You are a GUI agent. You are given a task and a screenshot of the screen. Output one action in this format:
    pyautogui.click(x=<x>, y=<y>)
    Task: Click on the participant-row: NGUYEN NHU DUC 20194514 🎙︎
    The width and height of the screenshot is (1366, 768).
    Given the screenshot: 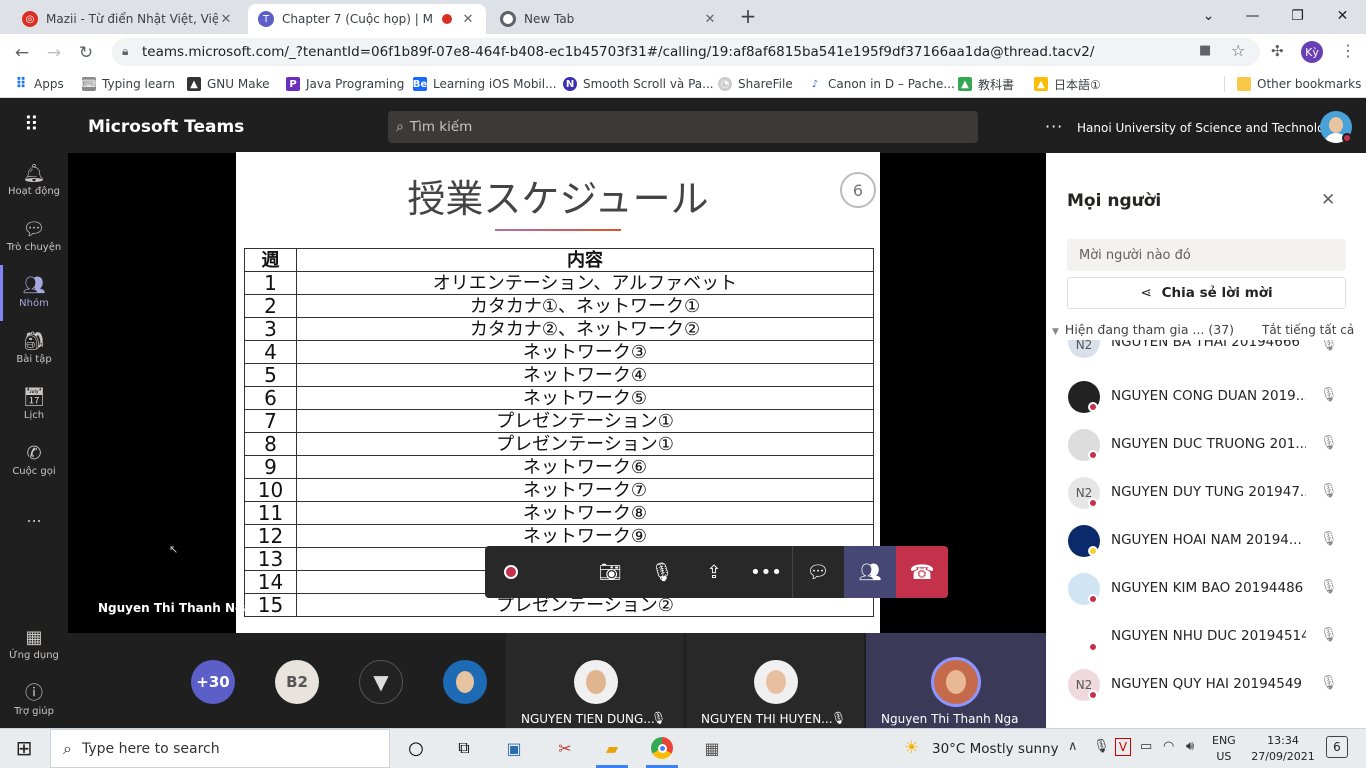 What is the action you would take?
    pyautogui.click(x=1206, y=637)
    